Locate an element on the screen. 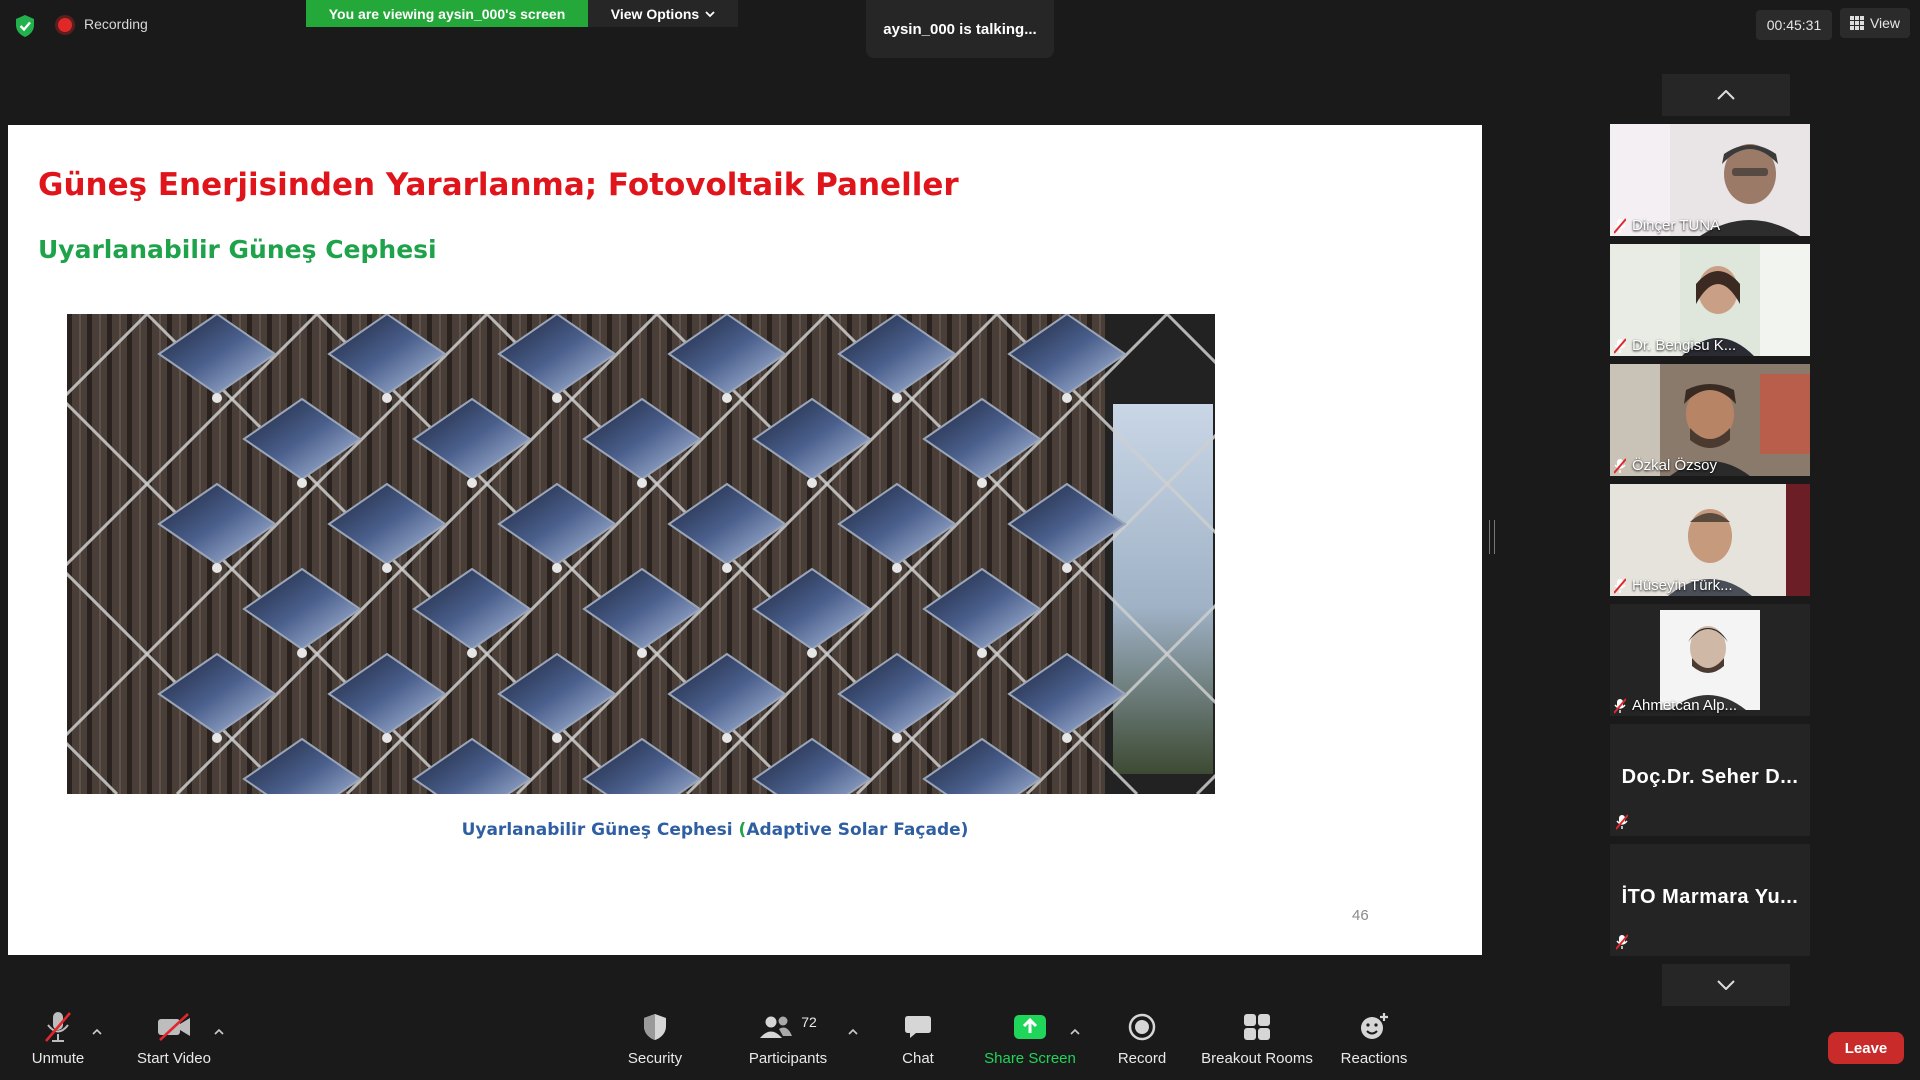 The image size is (1920, 1080). slide-subtitle: Uyarlanabilir Güneş Cephesi is located at coordinates (237, 249).